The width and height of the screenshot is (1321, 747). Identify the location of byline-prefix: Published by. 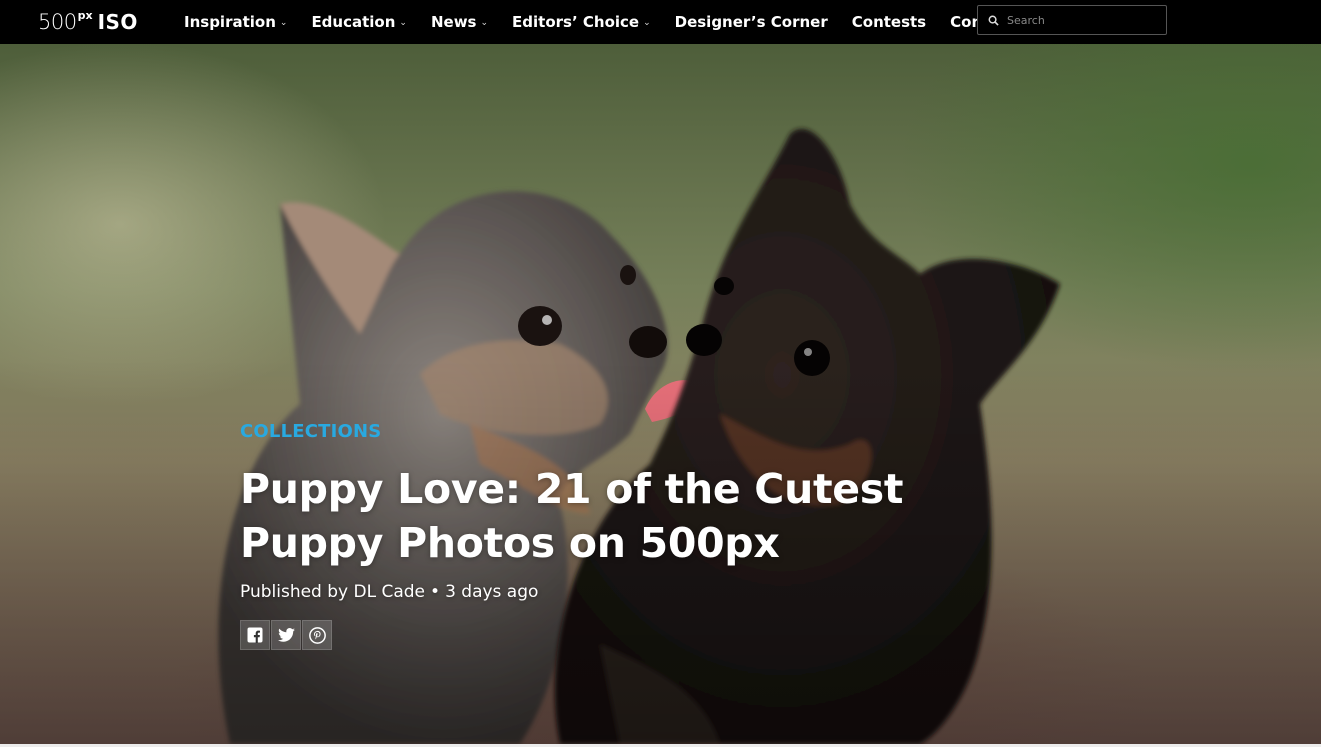
(294, 592).